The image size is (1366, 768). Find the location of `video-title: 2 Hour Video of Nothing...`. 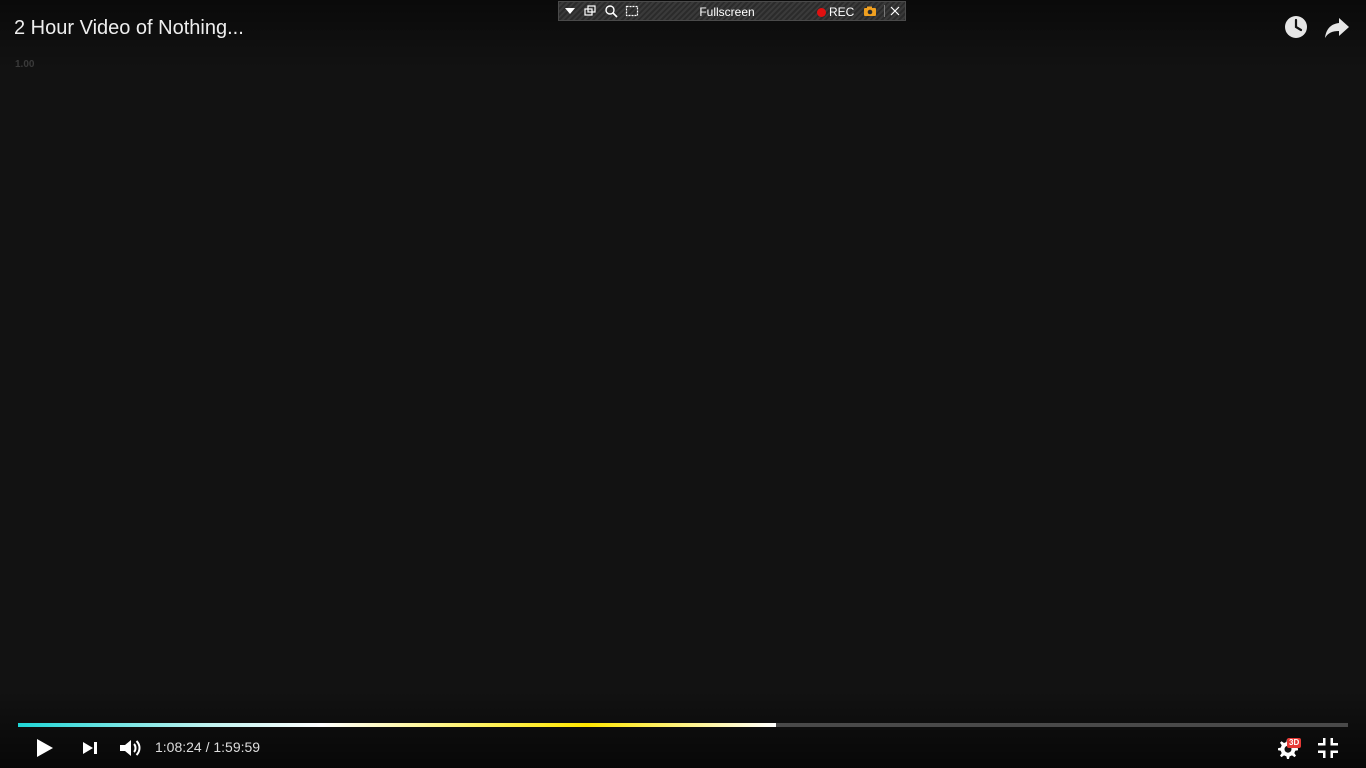

video-title: 2 Hour Video of Nothing... is located at coordinates (129, 28).